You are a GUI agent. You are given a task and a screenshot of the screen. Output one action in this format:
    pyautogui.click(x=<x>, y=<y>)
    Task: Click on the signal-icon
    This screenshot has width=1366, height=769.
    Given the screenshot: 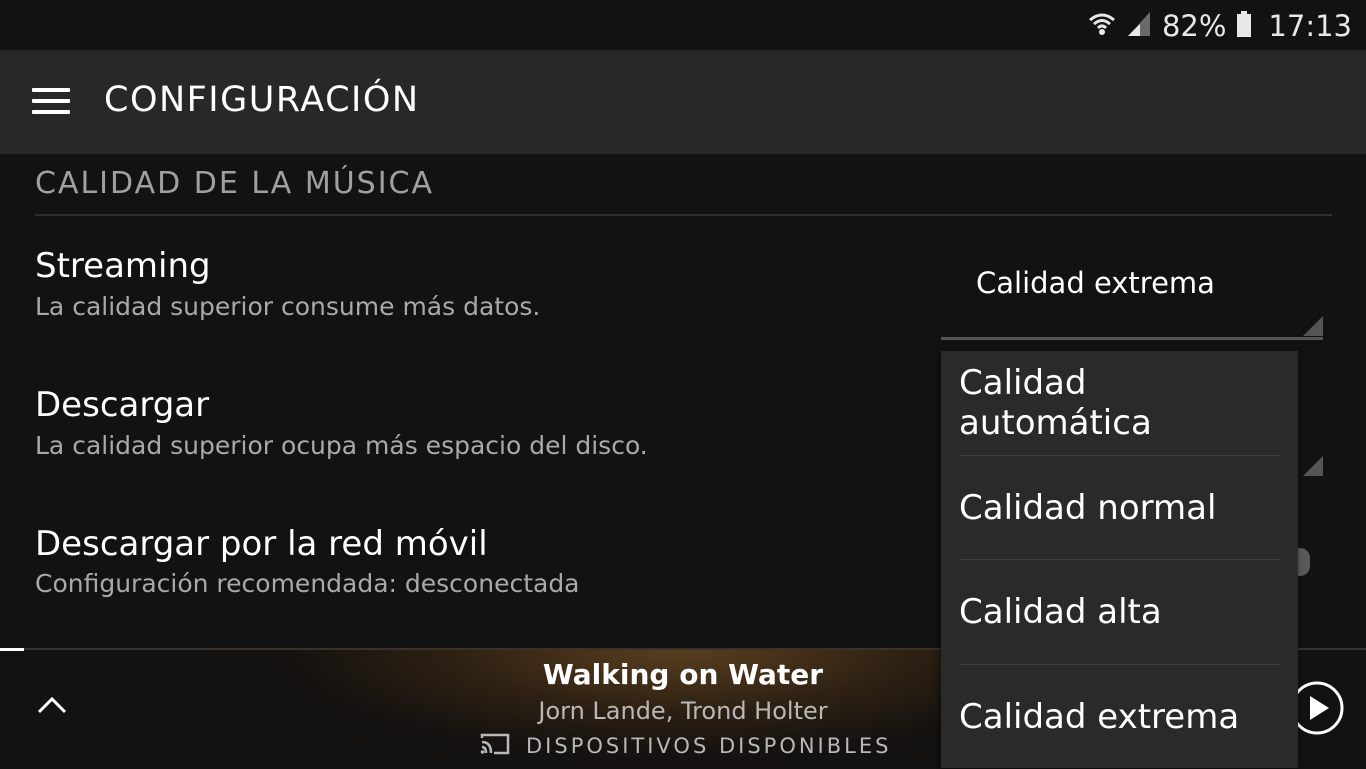 What is the action you would take?
    pyautogui.click(x=1139, y=26)
    